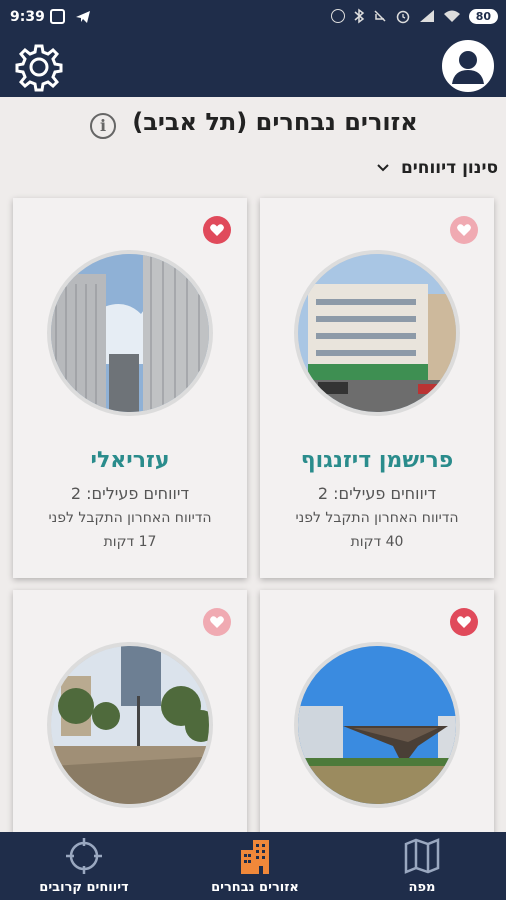 This screenshot has width=506, height=900. I want to click on app-bar, so click(253, 66).